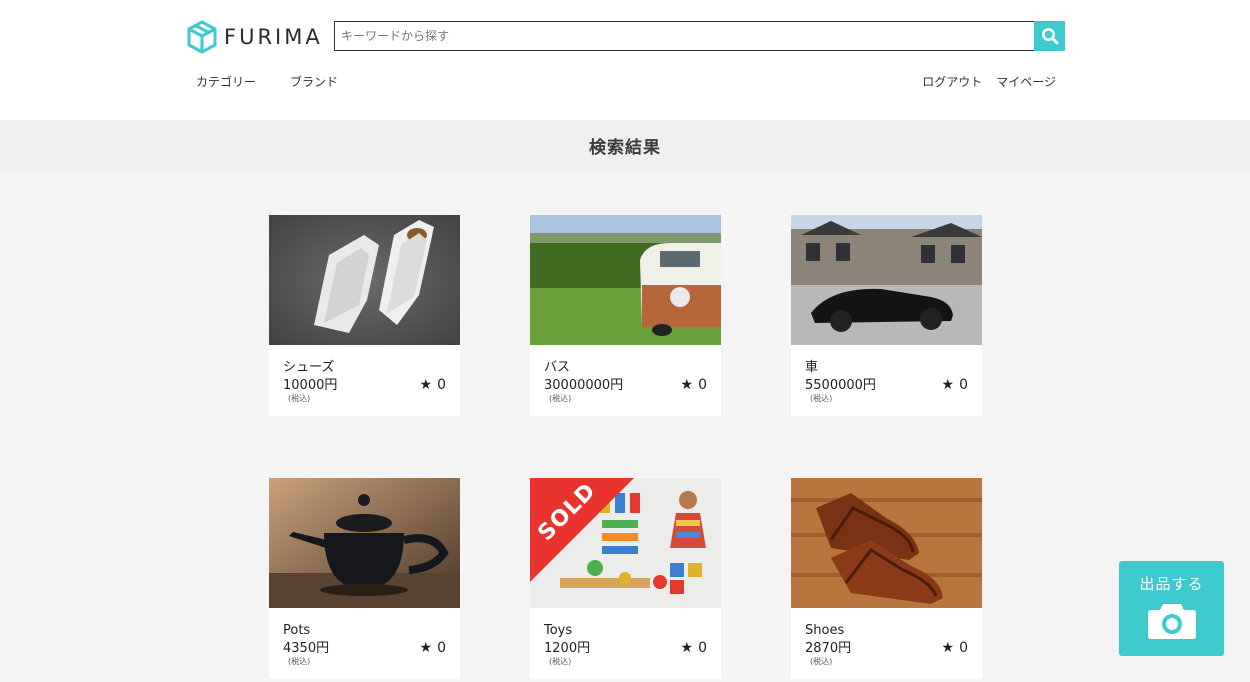 Image resolution: width=1250 pixels, height=682 pixels. Describe the element at coordinates (314, 81) in the screenshot. I see `nav-brand: ブランド` at that location.